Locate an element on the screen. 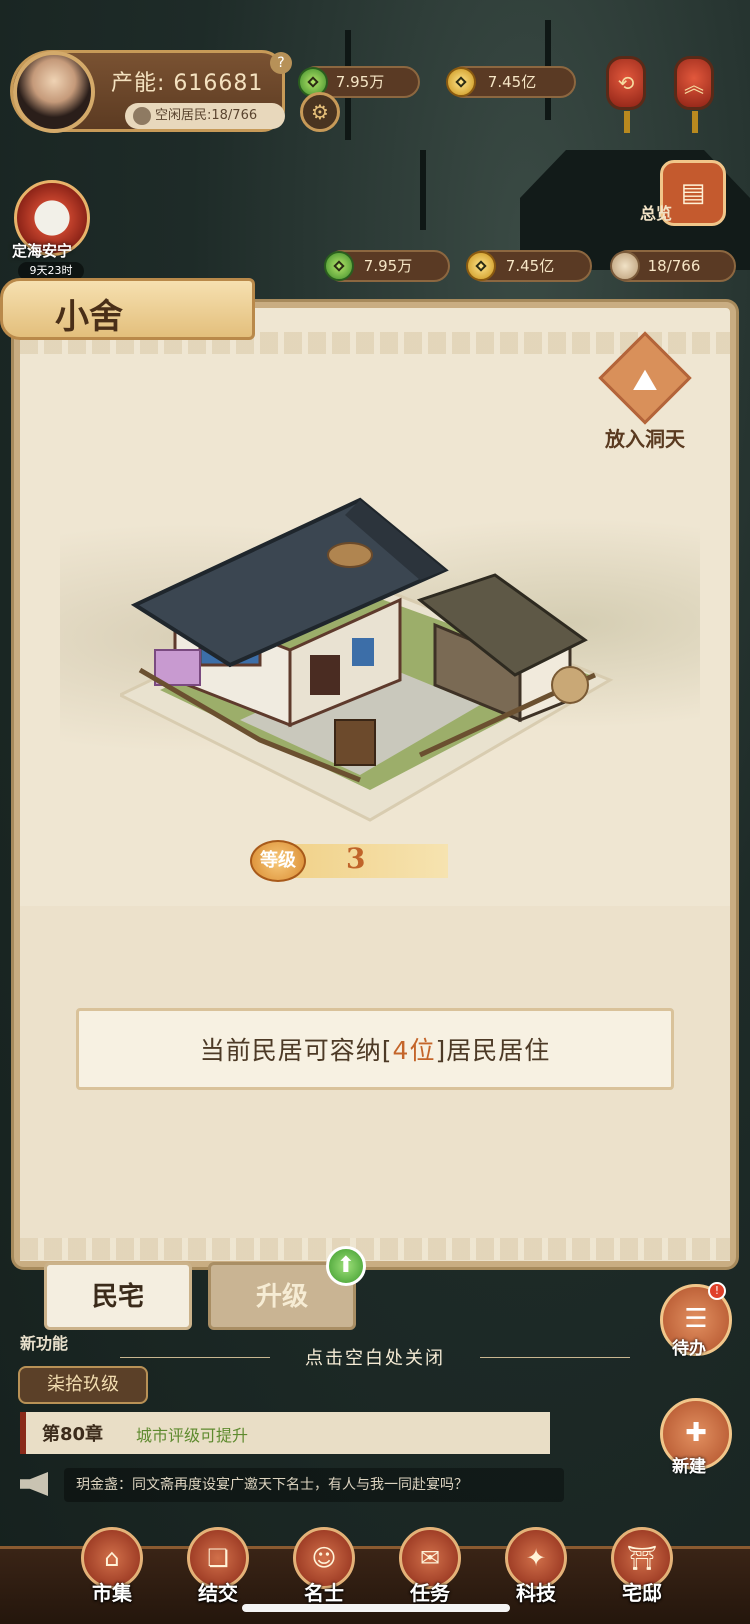  gold-top-value: 7.45亿 is located at coordinates (512, 82).